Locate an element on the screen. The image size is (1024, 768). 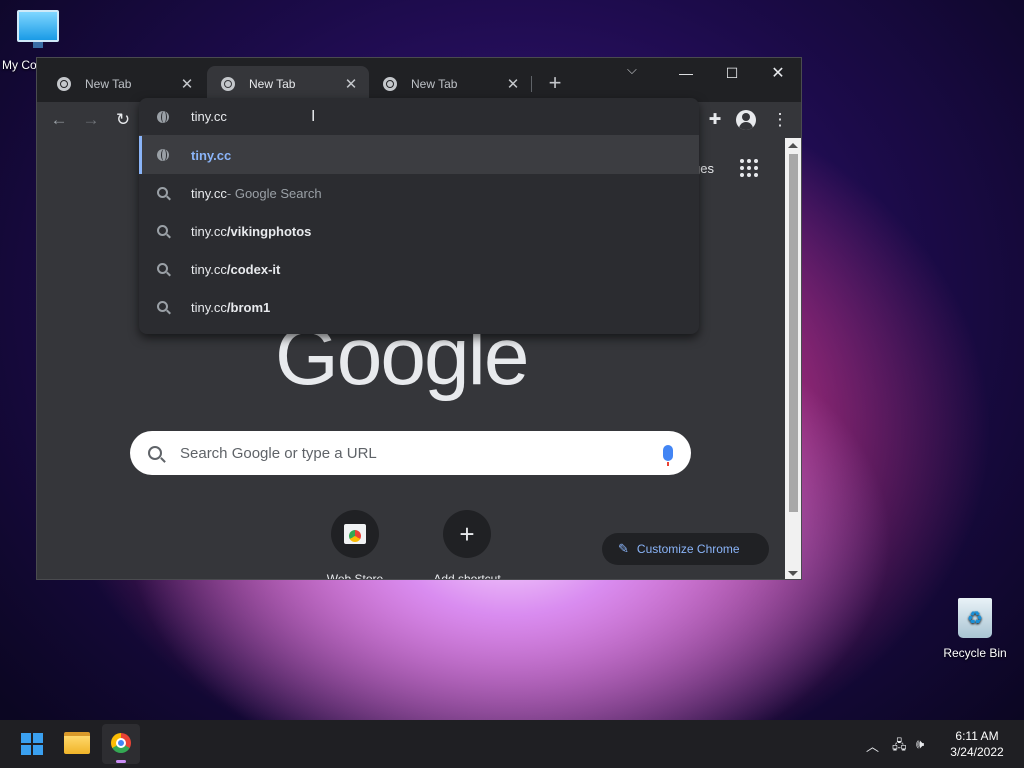
ntp-search-box: Search Google or type a URL is located at coordinates (410, 453).